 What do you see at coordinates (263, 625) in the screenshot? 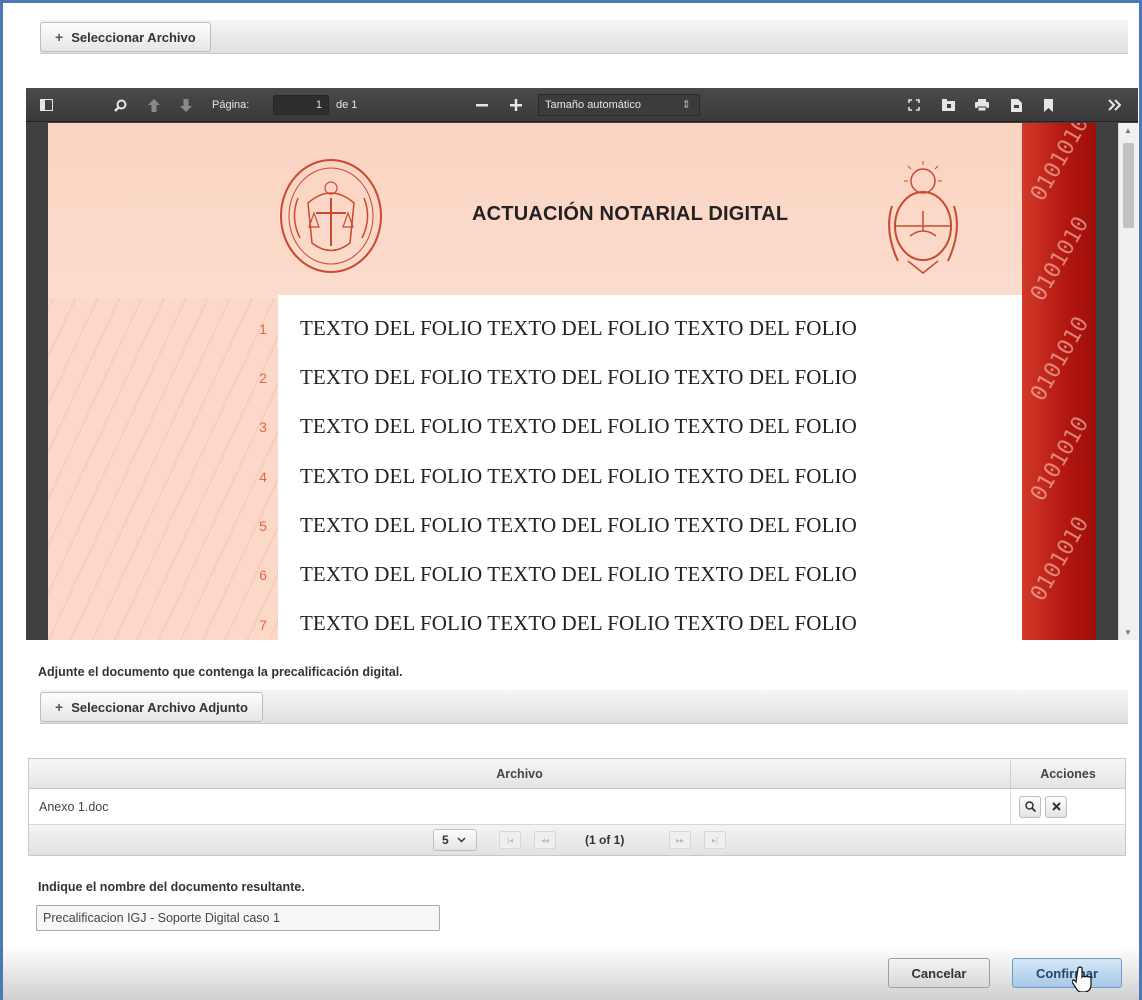
I see `line-number: 7` at bounding box center [263, 625].